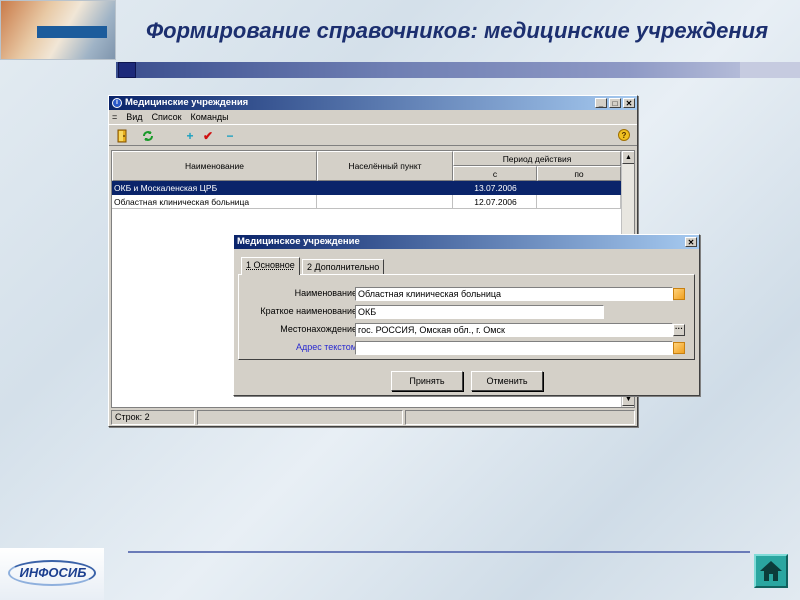 Image resolution: width=800 pixels, height=600 pixels. I want to click on maximize-button: □, so click(615, 103).